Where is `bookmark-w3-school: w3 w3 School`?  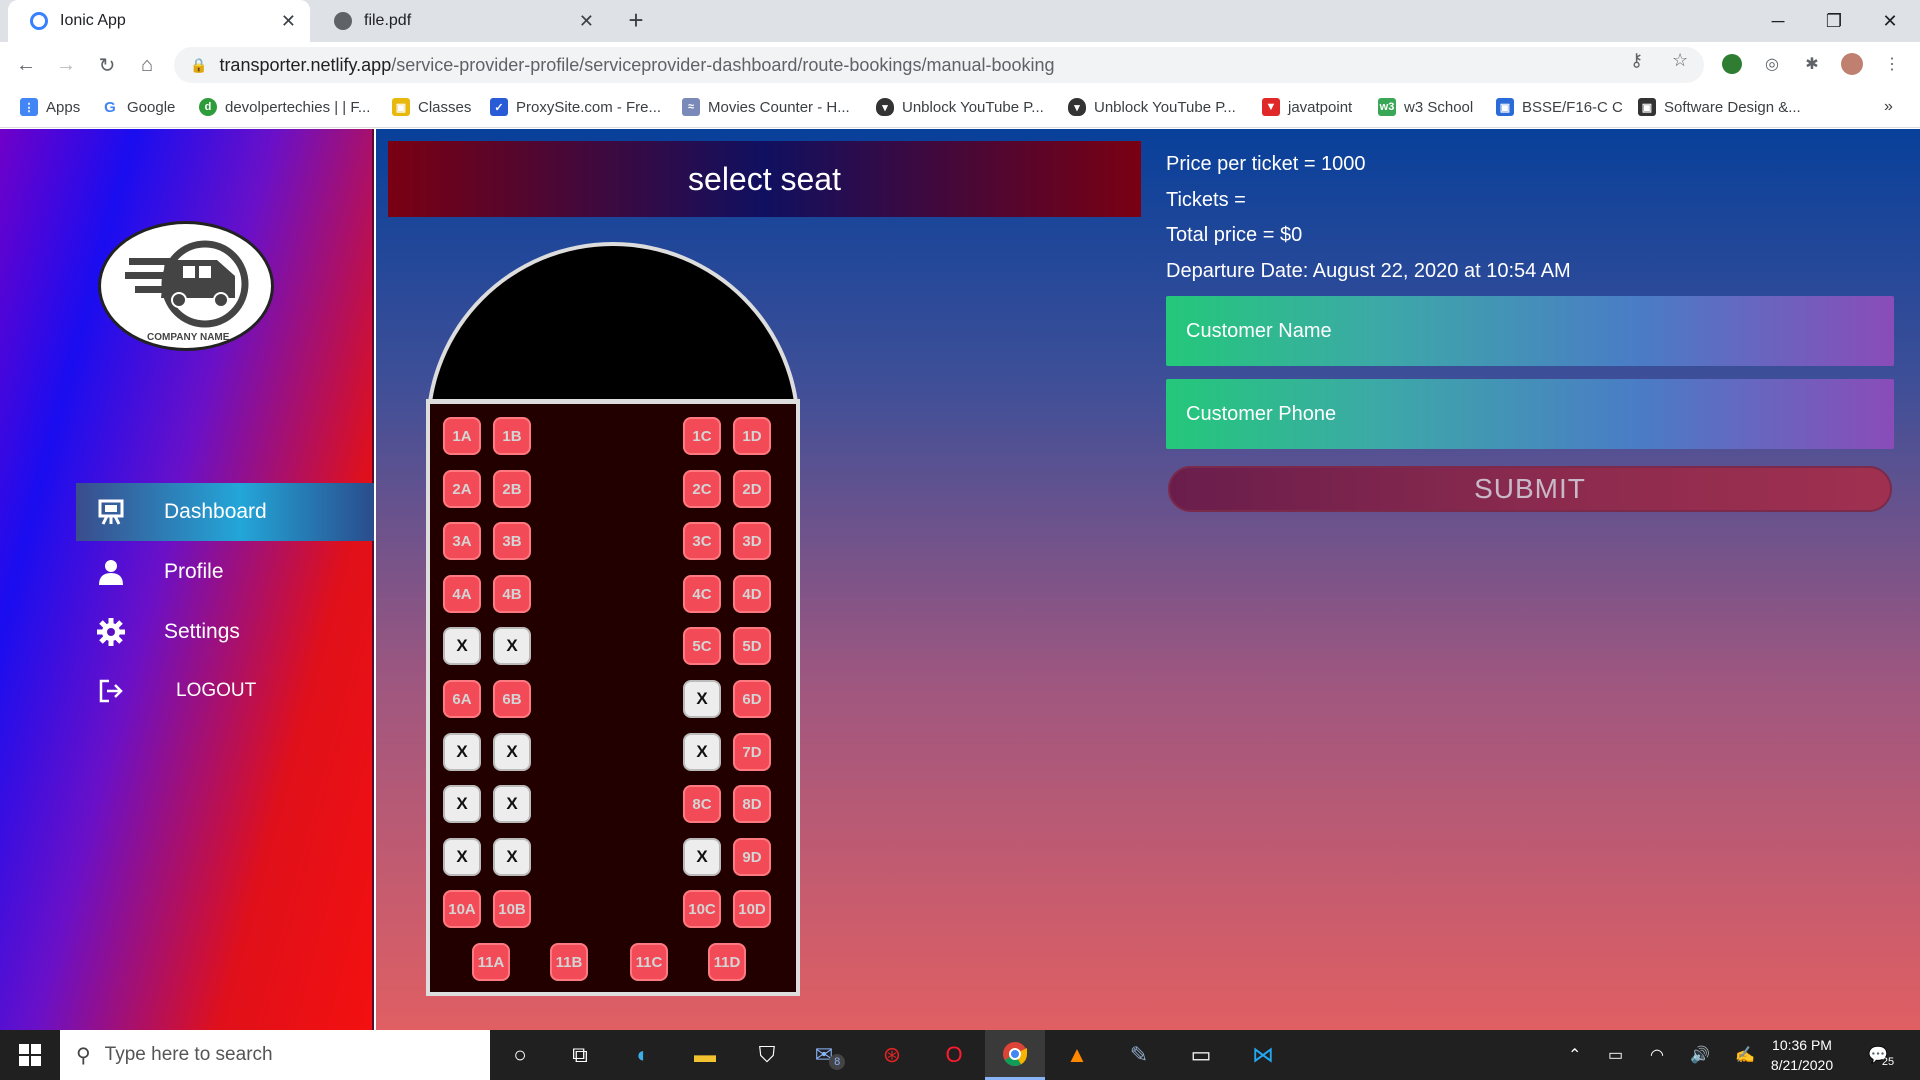
bookmark-w3-school: w3 w3 School is located at coordinates (1425, 107).